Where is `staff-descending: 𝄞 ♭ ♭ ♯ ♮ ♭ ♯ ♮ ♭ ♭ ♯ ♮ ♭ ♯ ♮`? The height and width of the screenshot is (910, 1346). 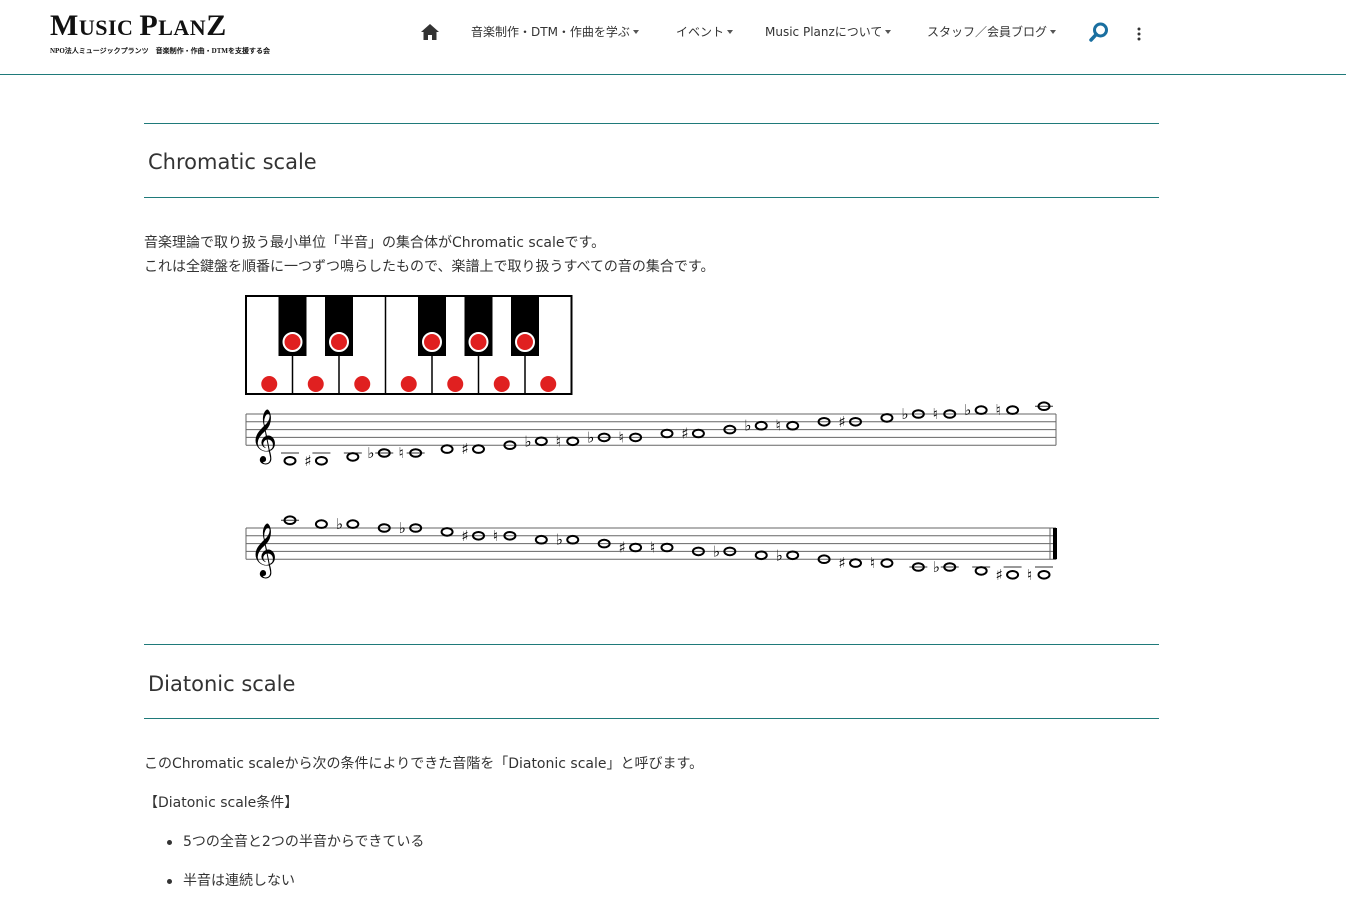
staff-descending: 𝄞 ♭ ♭ ♯ ♮ ♭ ♯ ♮ ♭ ♭ ♯ ♮ ♭ ♯ ♮ is located at coordinates (651, 549).